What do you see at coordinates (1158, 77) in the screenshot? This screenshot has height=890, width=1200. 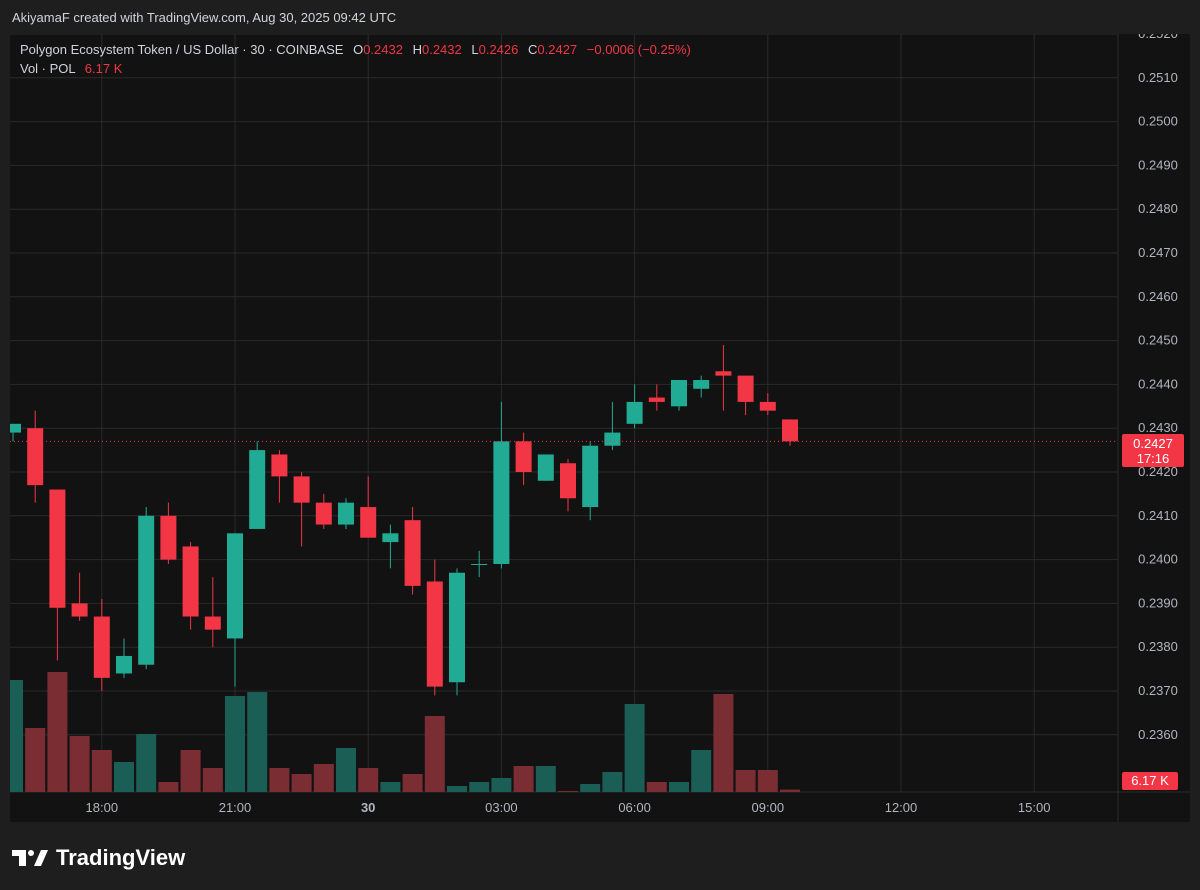 I see `price-tick-label: 0.2510` at bounding box center [1158, 77].